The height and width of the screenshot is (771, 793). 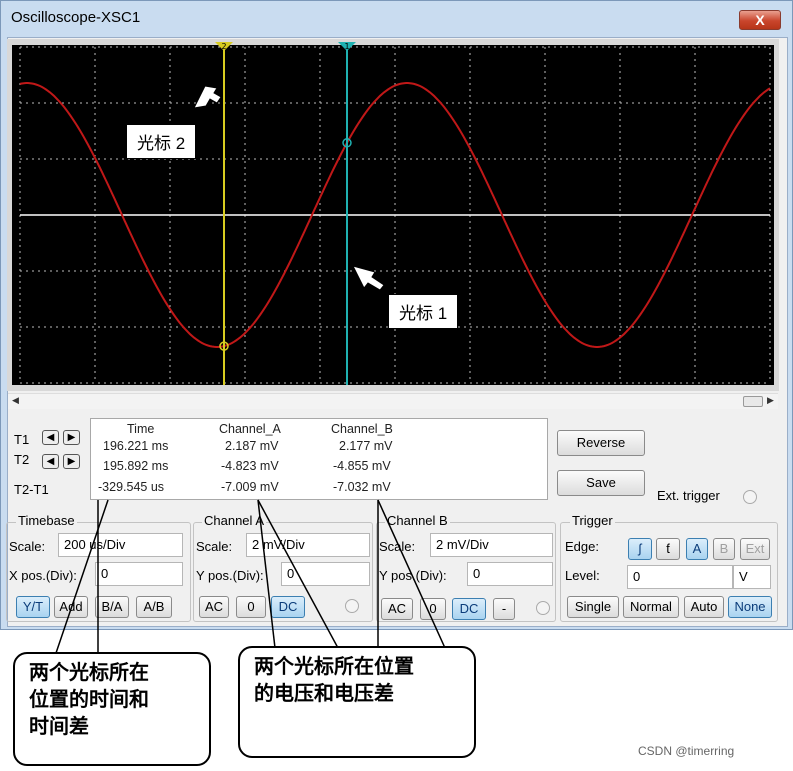 I want to click on voltage-annotation-line-2: 的电压和电压差, so click(x=324, y=694).